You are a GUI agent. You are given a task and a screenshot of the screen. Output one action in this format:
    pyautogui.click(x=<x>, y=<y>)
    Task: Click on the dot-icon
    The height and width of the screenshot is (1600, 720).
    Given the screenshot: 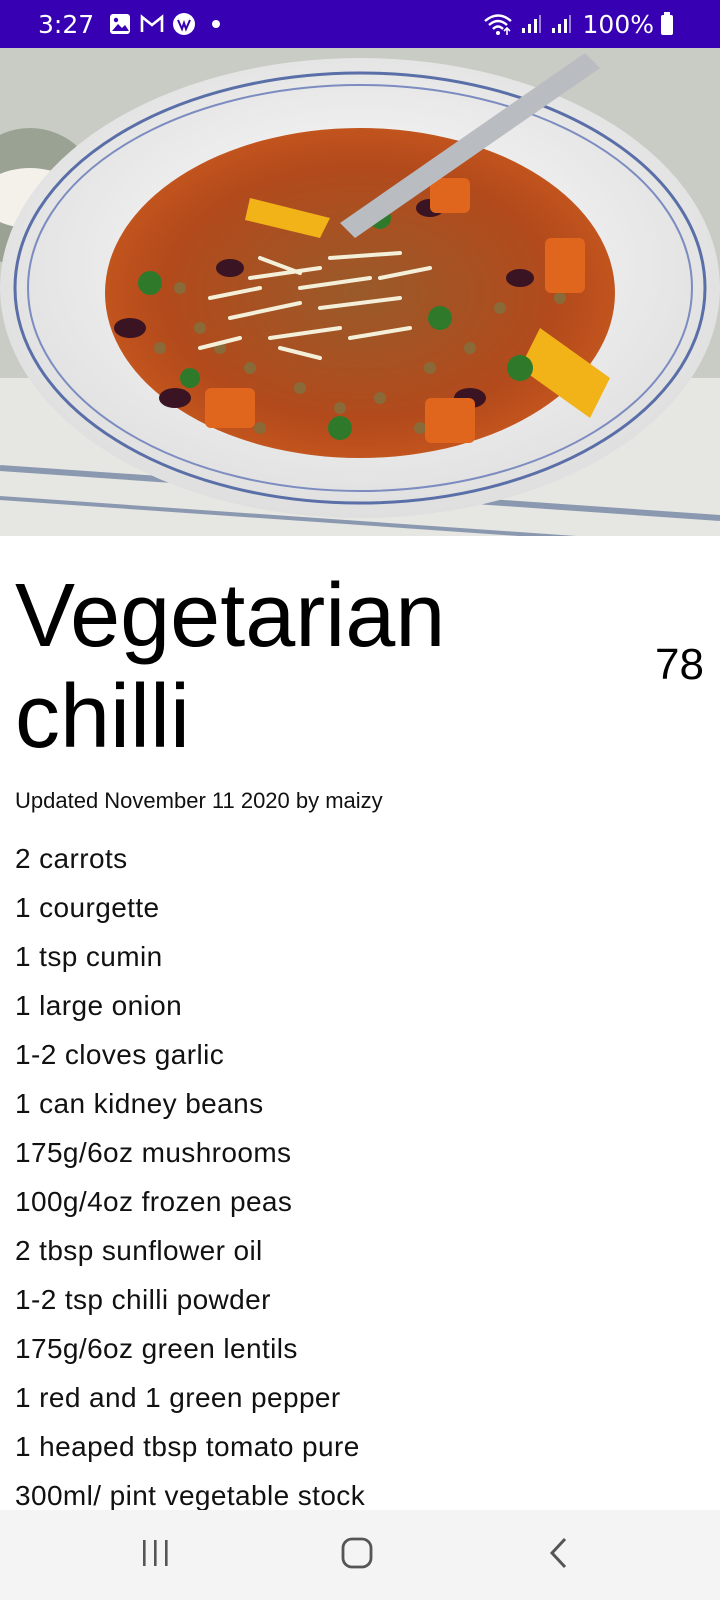 What is the action you would take?
    pyautogui.click(x=216, y=24)
    